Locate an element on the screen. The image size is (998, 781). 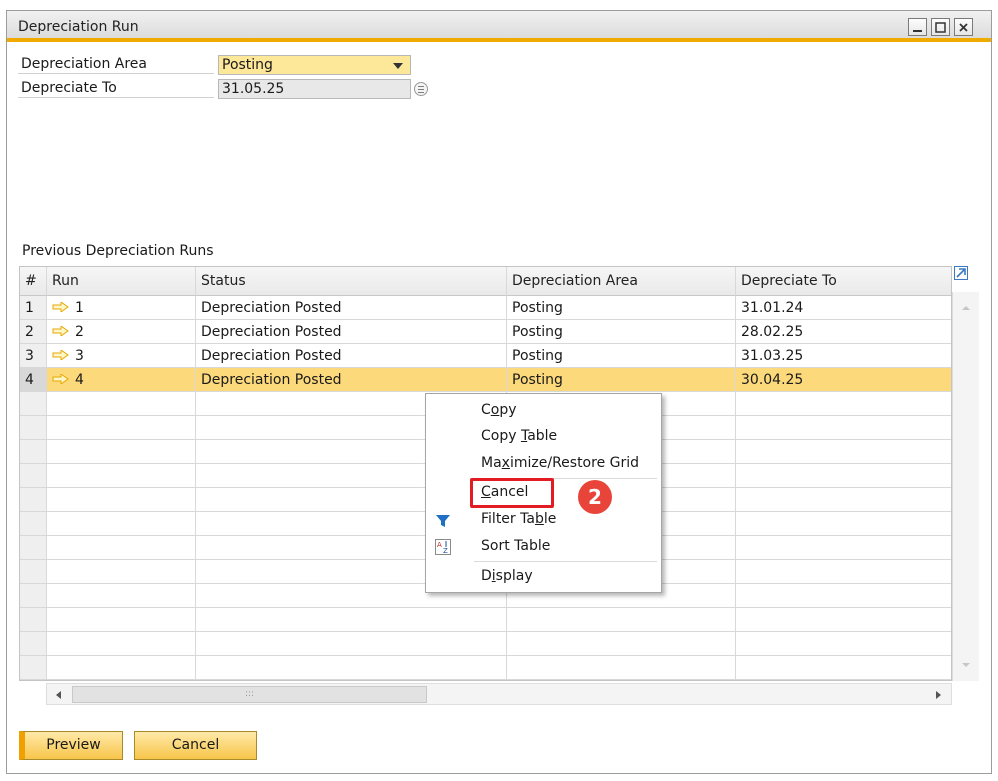
run-value: 3 is located at coordinates (79, 356).